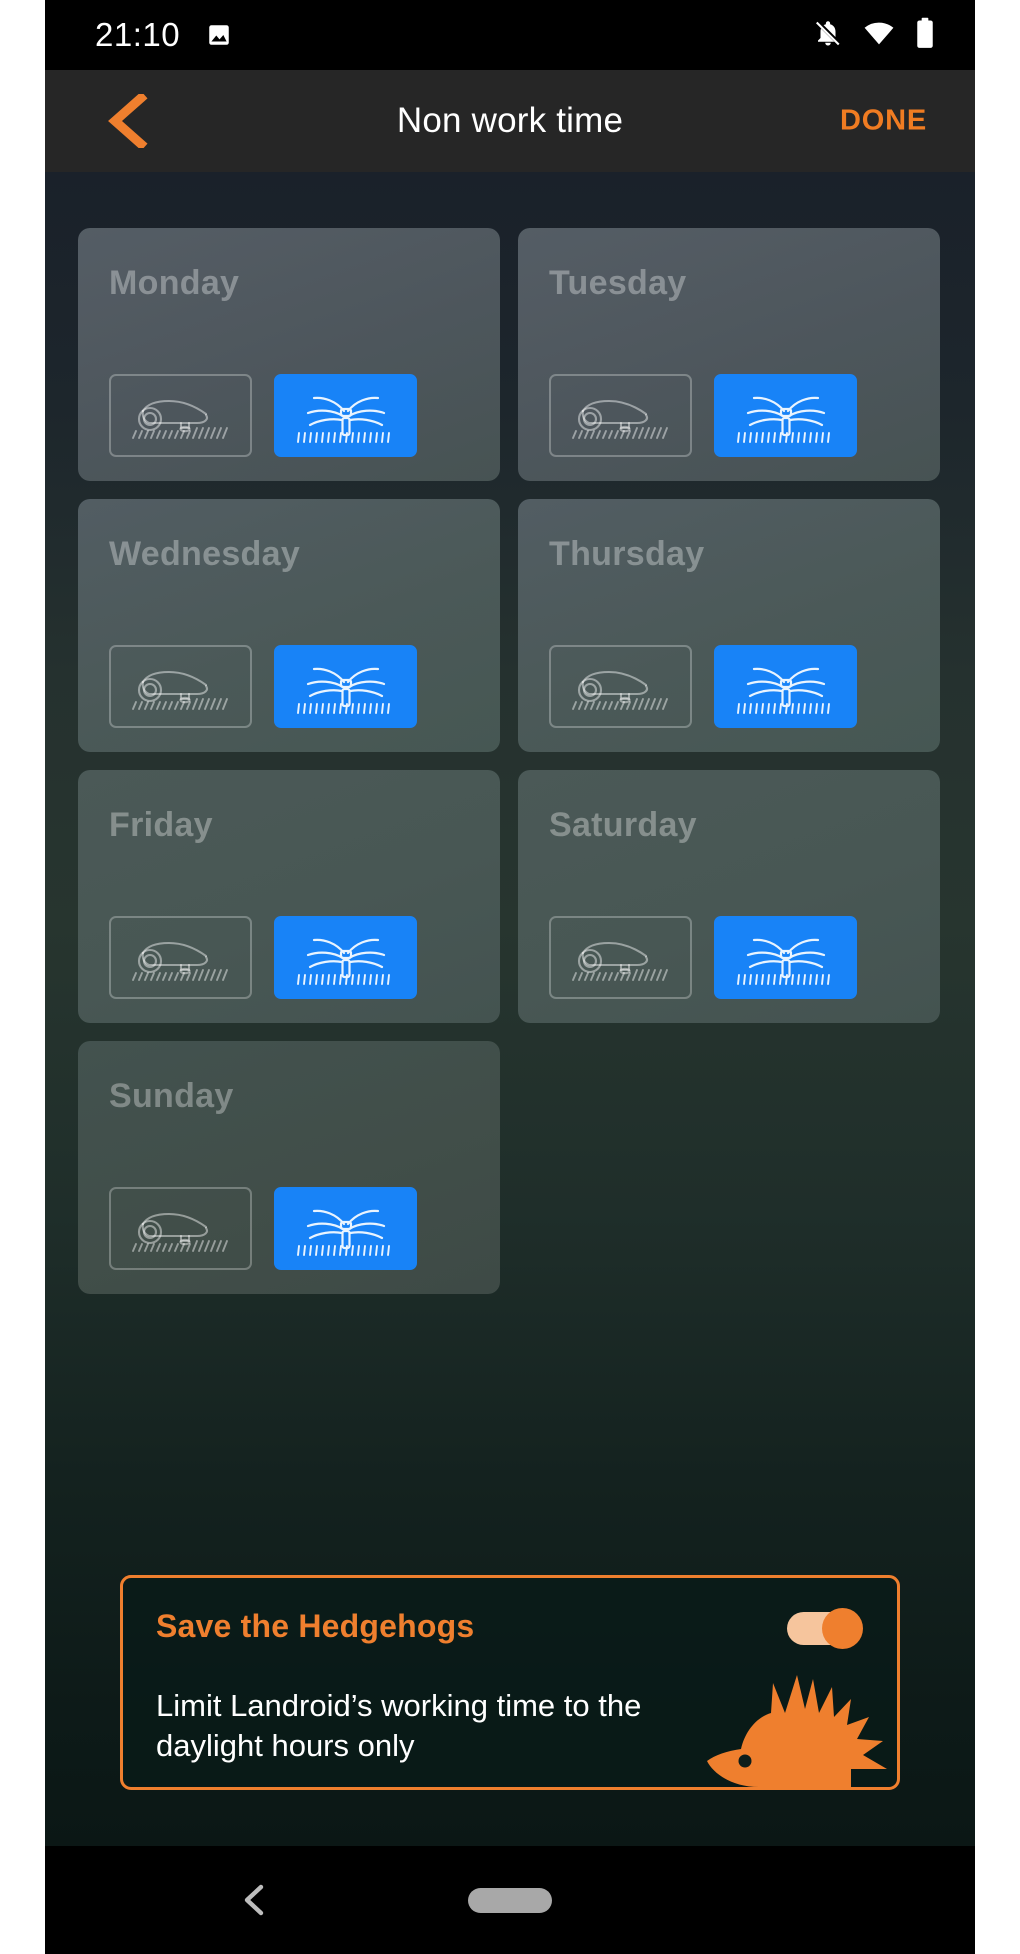 The width and height of the screenshot is (1020, 1954). Describe the element at coordinates (618, 283) in the screenshot. I see `day-label: Tuesday` at that location.